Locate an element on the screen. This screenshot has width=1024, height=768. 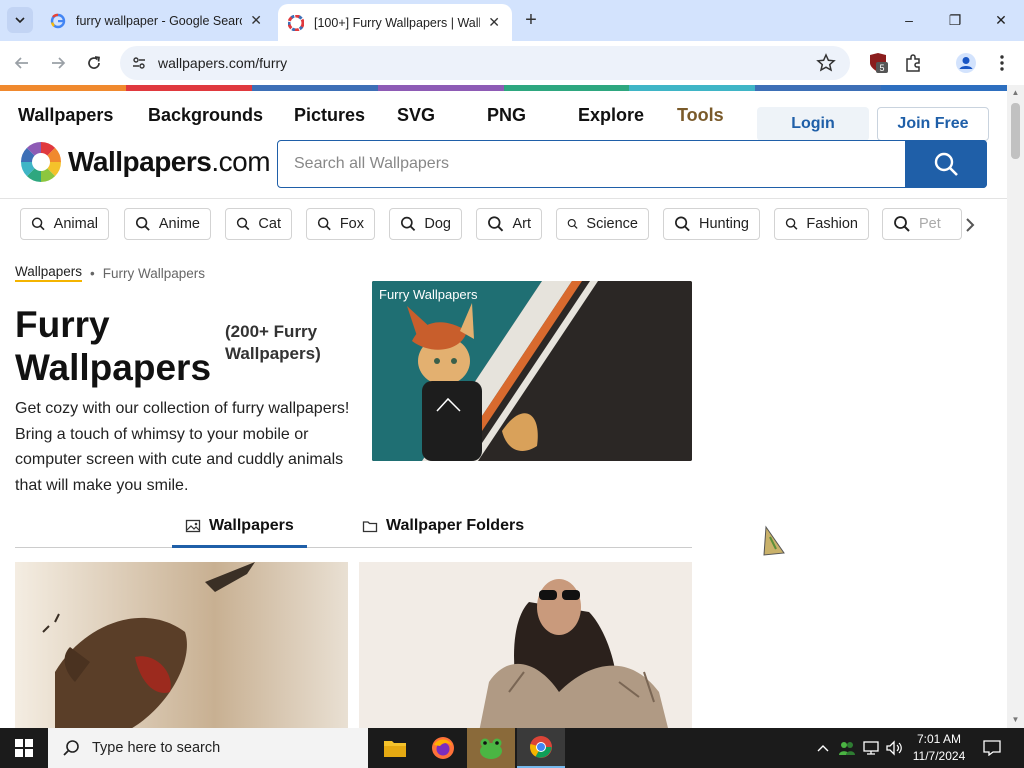
chip-pet: Pet is located at coordinates (922, 224).